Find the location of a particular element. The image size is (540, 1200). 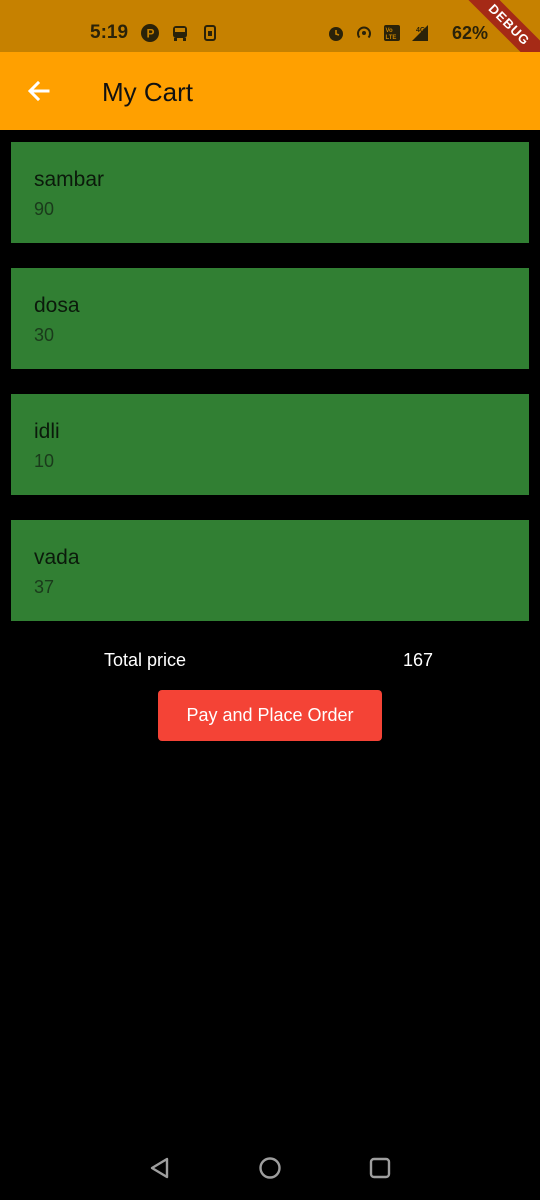

total-price-value: 167 is located at coordinates (418, 660).